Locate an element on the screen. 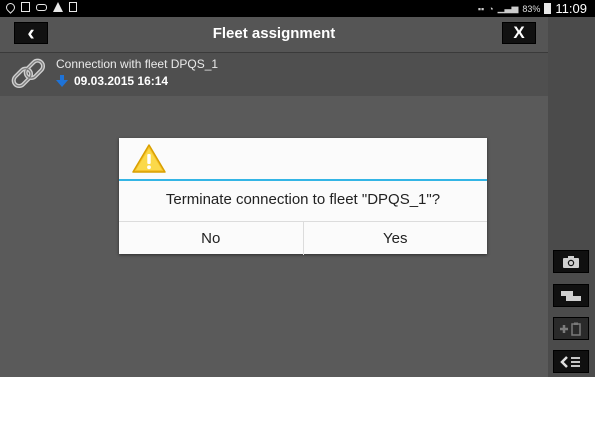 This screenshot has height=422, width=608. toggle-view-icon is located at coordinates (571, 295).